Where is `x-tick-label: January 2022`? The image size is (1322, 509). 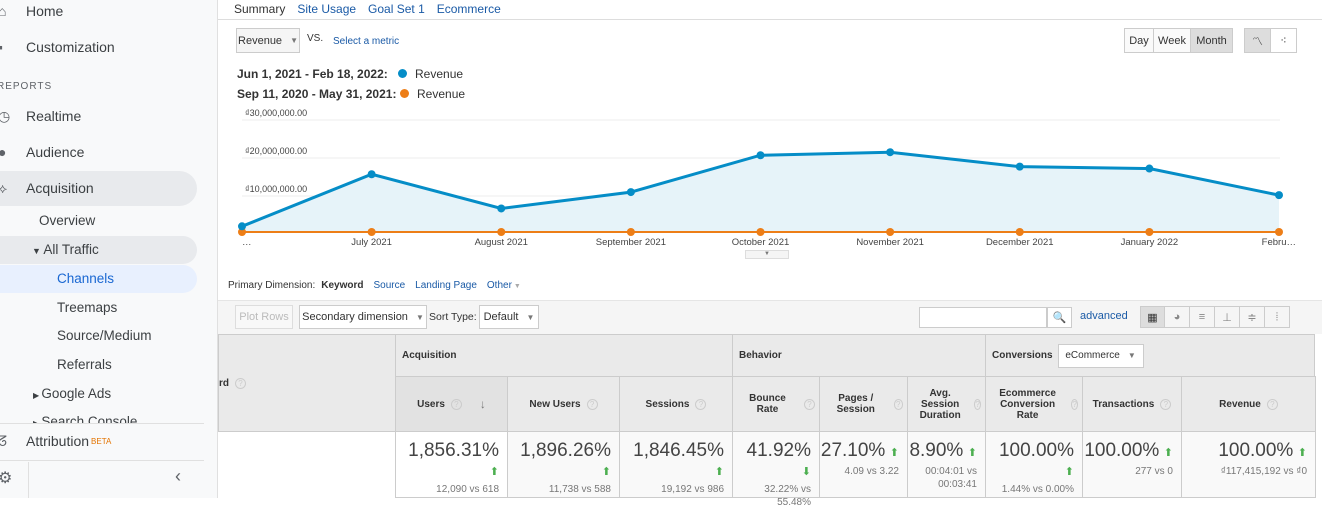 x-tick-label: January 2022 is located at coordinates (1150, 242).